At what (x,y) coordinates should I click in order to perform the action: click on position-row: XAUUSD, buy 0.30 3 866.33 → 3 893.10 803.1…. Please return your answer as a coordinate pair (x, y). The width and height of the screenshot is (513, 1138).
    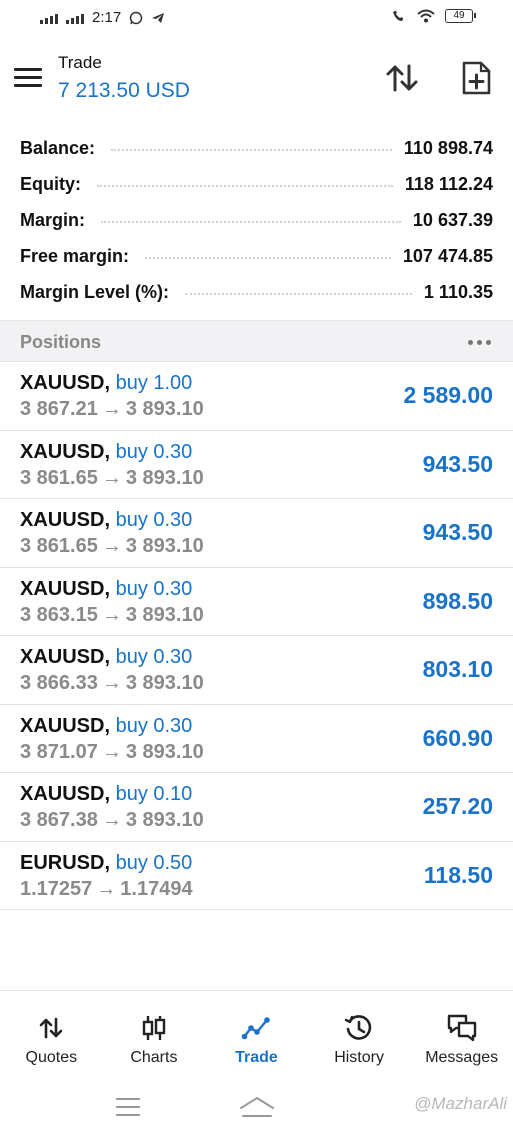
    Looking at the image, I should click on (256, 670).